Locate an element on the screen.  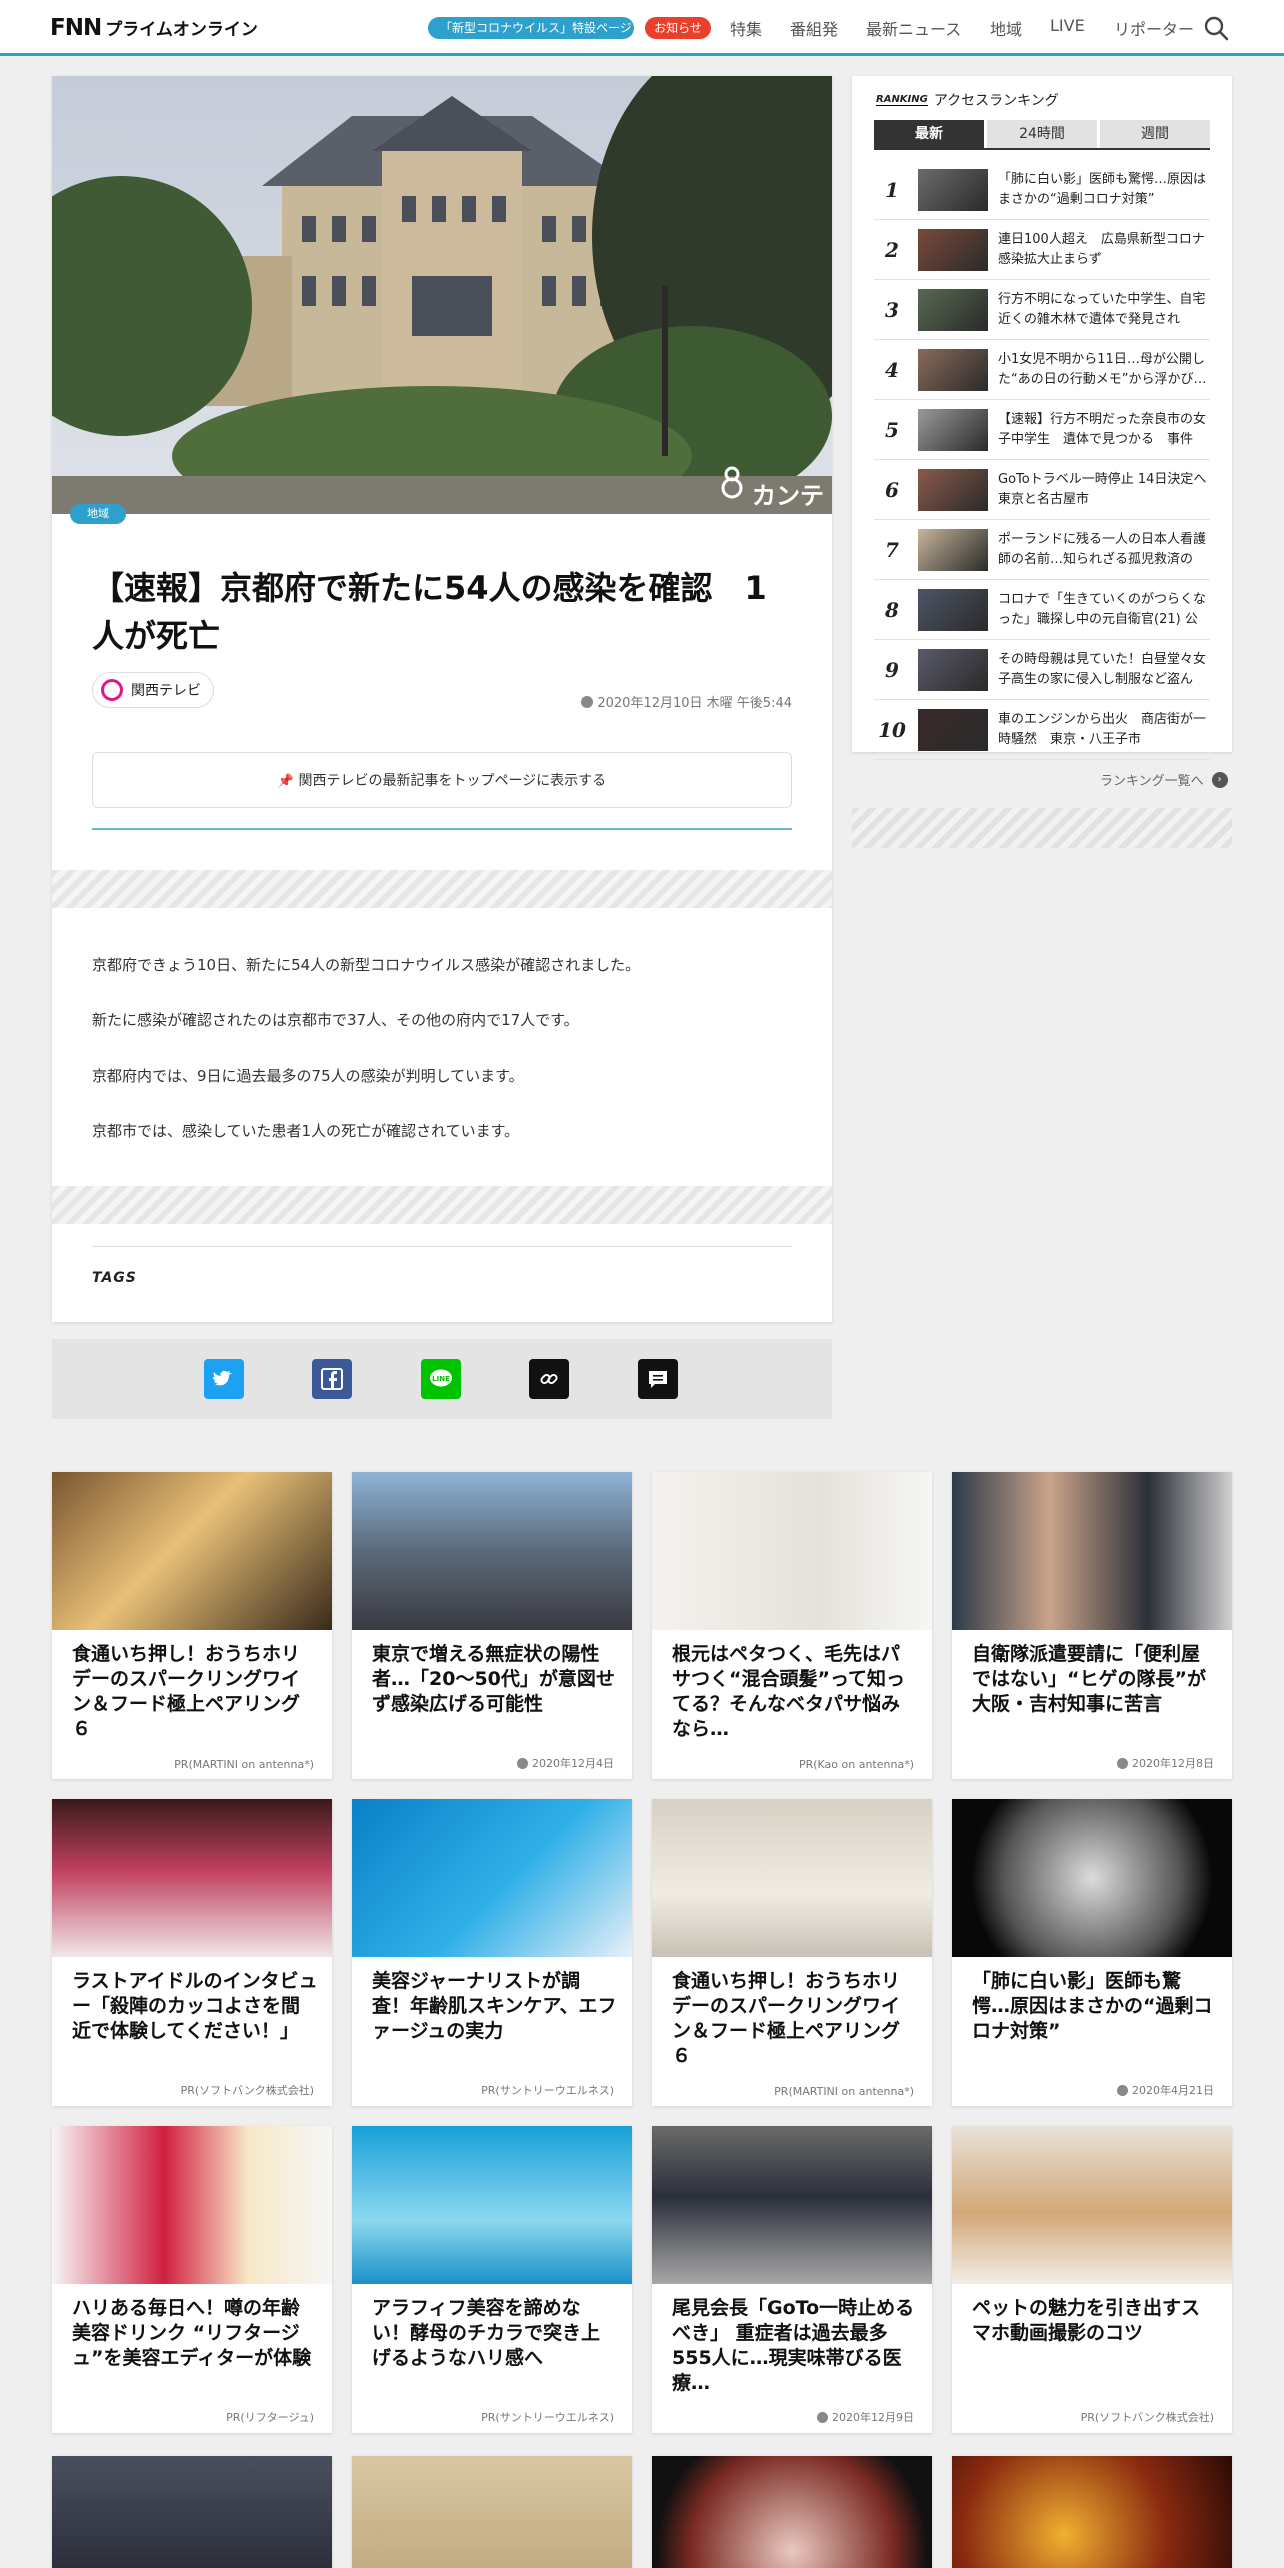
ranking-title: 車のエンジンから出火 商店街が一時騒然 東京・八王子市 is located at coordinates (1102, 729).